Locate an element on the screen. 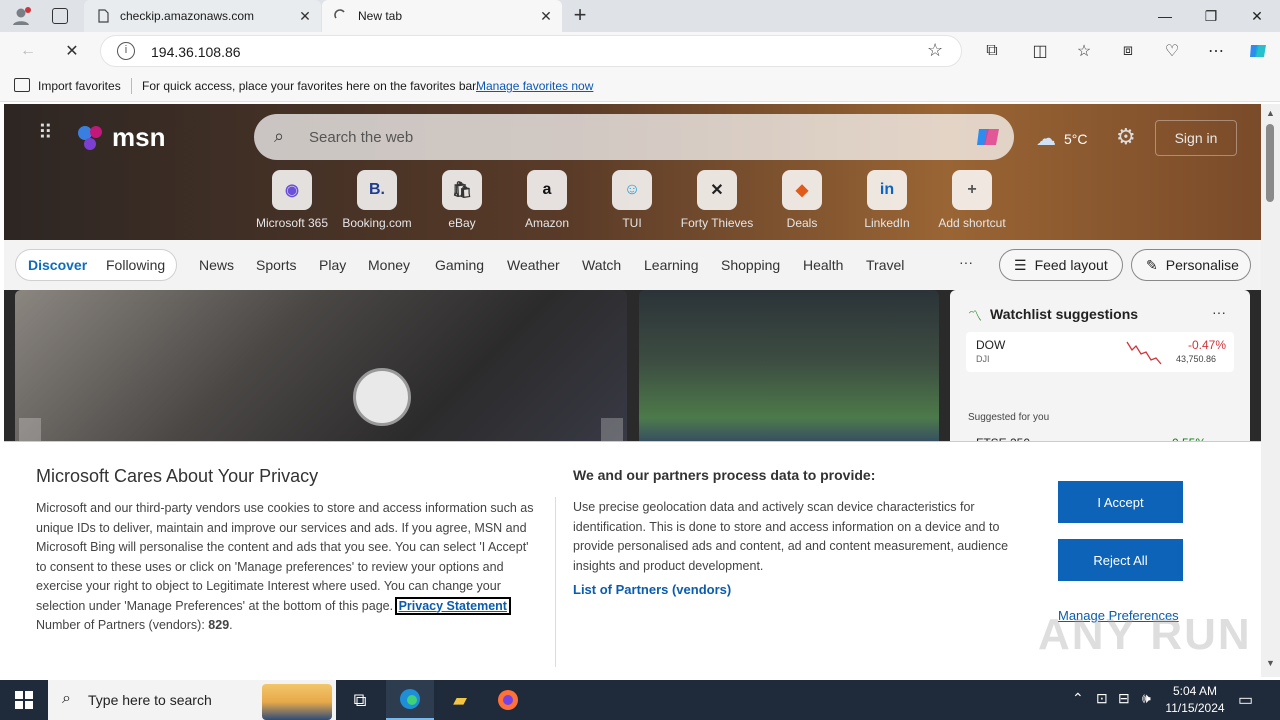 Image resolution: width=1280 pixels, height=720 pixels. stop-loading-button: ✕ is located at coordinates (72, 51).